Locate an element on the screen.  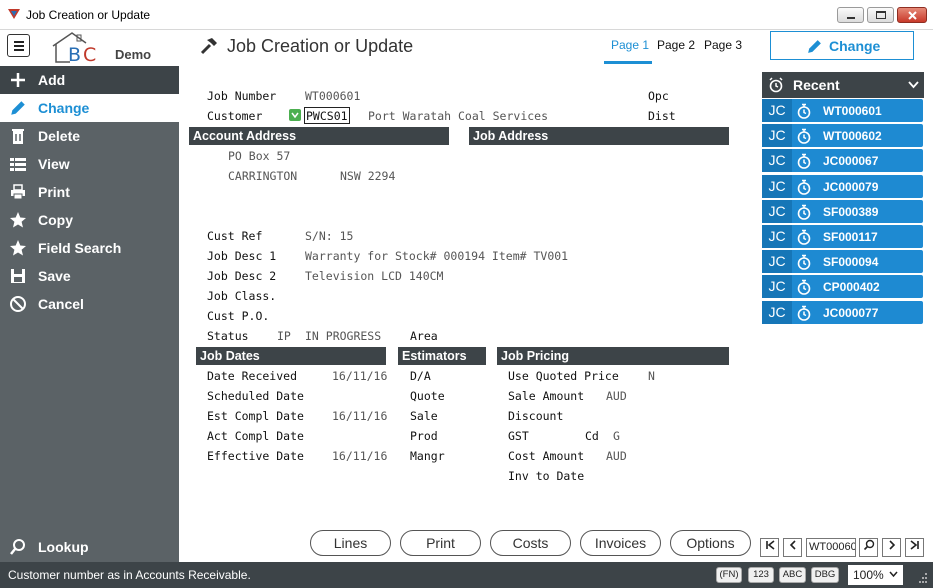
job-desc1-value: Warranty for Stock# 000194 Item# TV001 is located at coordinates (436, 256).